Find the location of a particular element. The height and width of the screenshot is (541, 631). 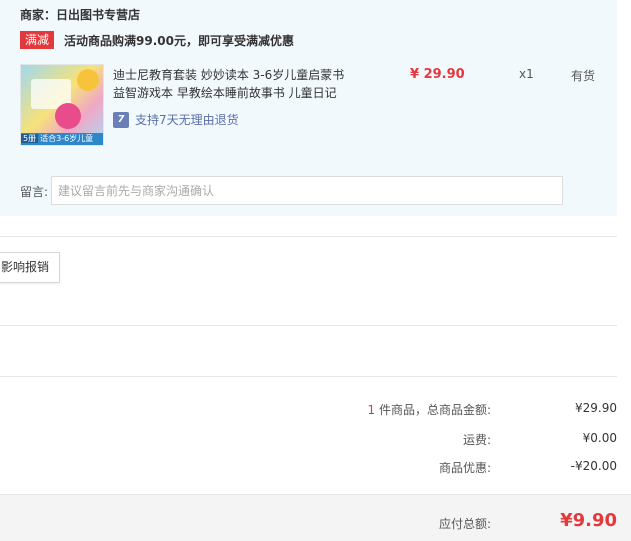

summary-discount-row: 商品优惠: -¥20.00 is located at coordinates (315, 469).